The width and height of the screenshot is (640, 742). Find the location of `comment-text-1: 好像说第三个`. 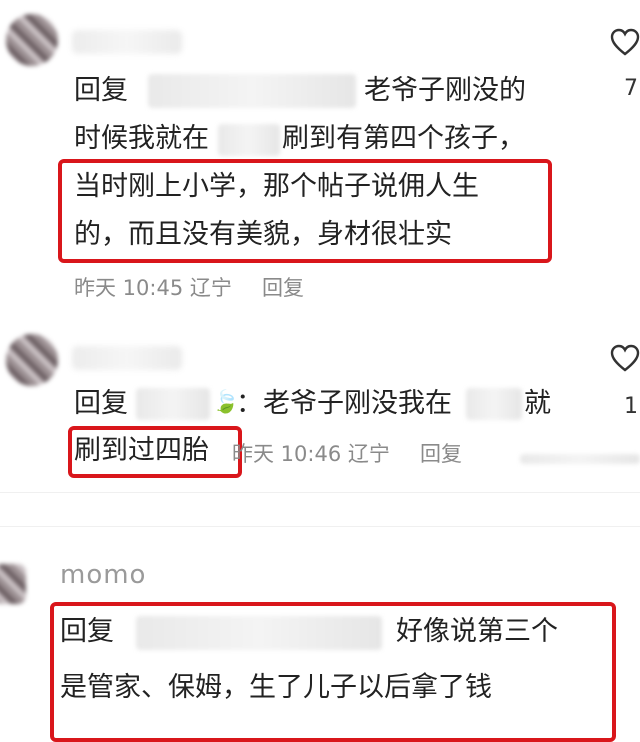

comment-text-1: 好像说第三个 is located at coordinates (477, 631).